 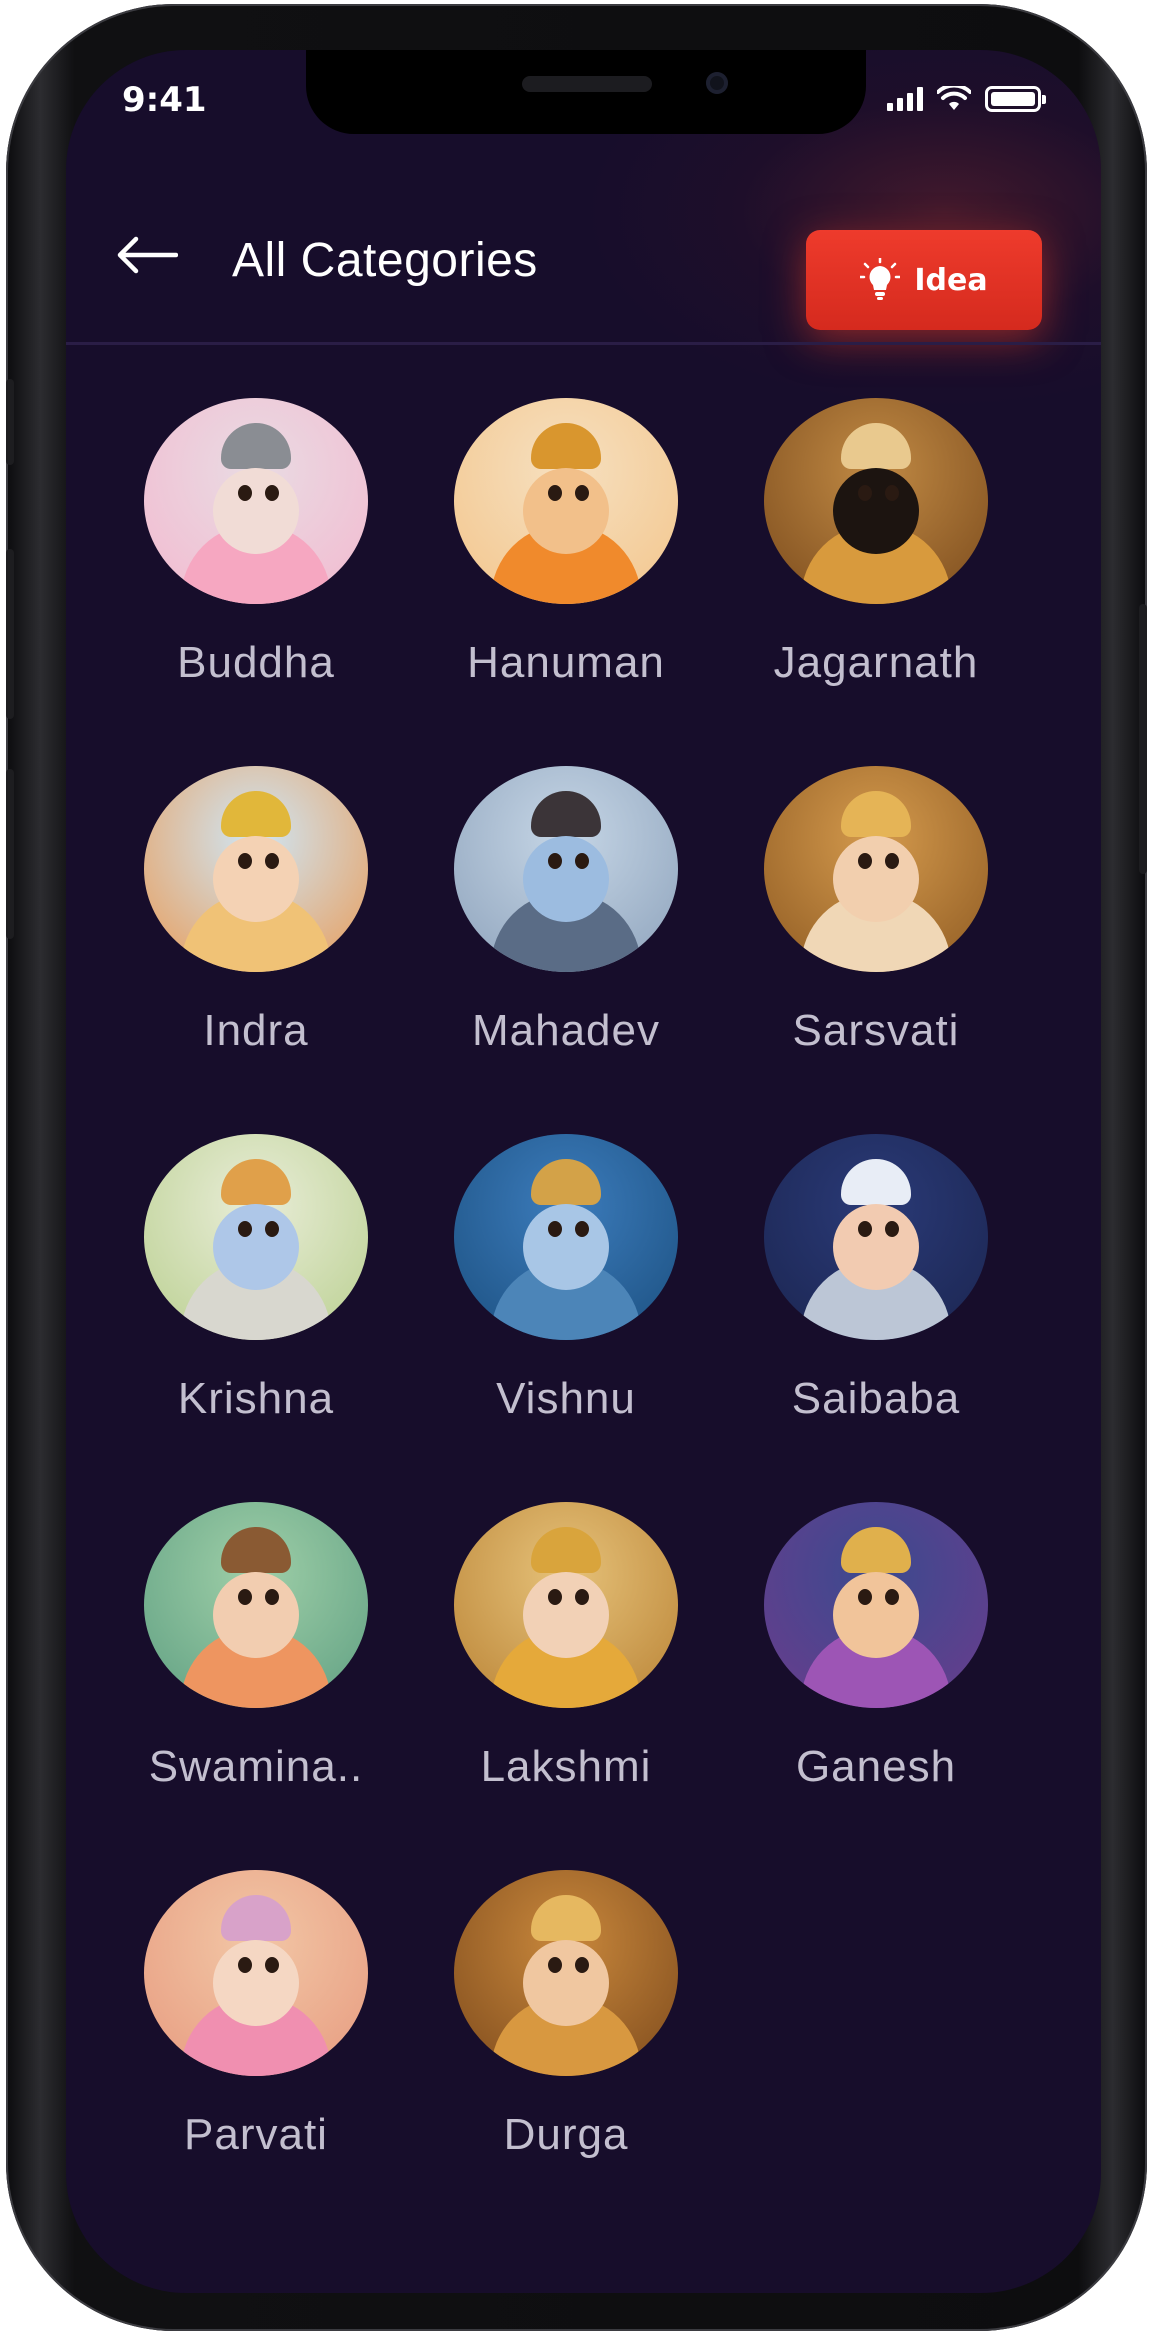 What do you see at coordinates (256, 1398) in the screenshot?
I see `category-label: Krishna` at bounding box center [256, 1398].